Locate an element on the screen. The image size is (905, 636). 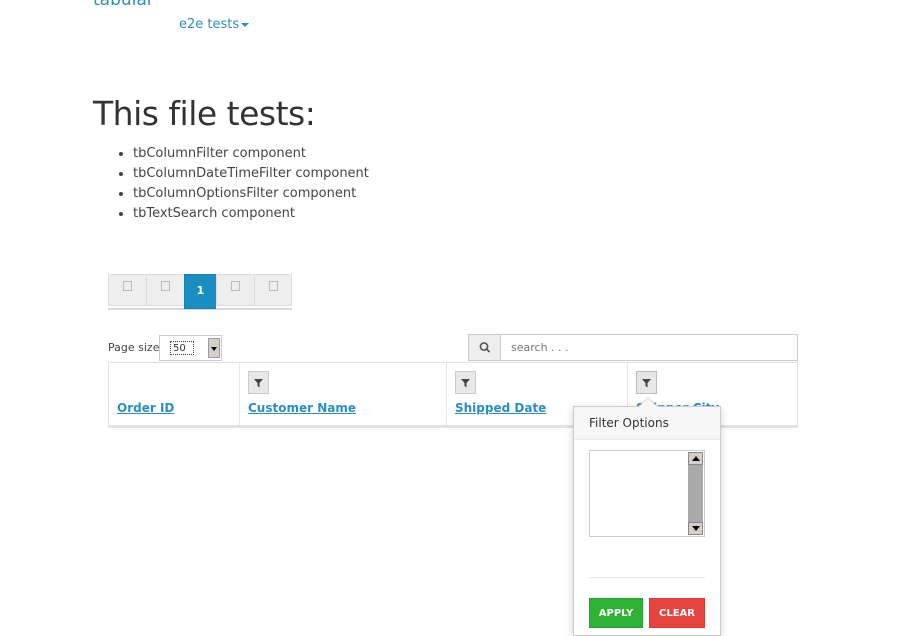
page-size-label: Page size: is located at coordinates (136, 347).